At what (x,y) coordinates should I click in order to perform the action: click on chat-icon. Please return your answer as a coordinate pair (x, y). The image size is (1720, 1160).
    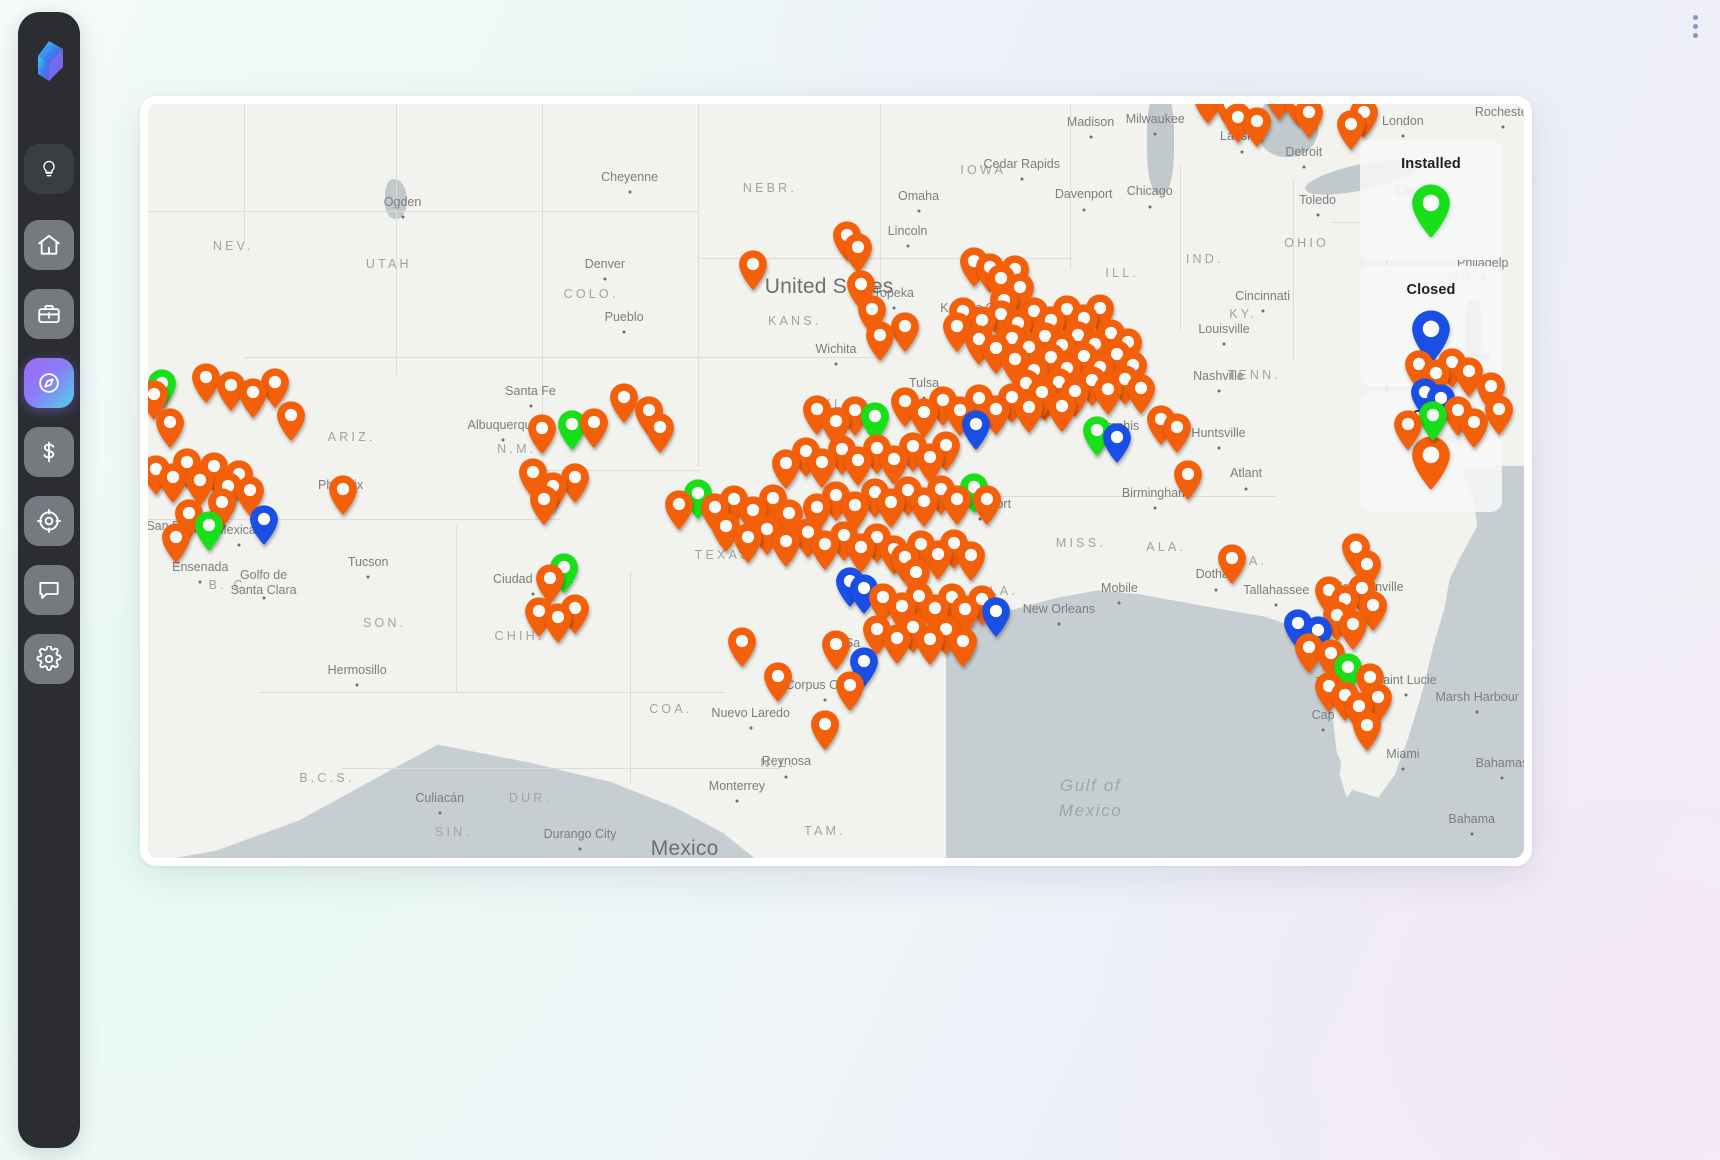
    Looking at the image, I should click on (49, 590).